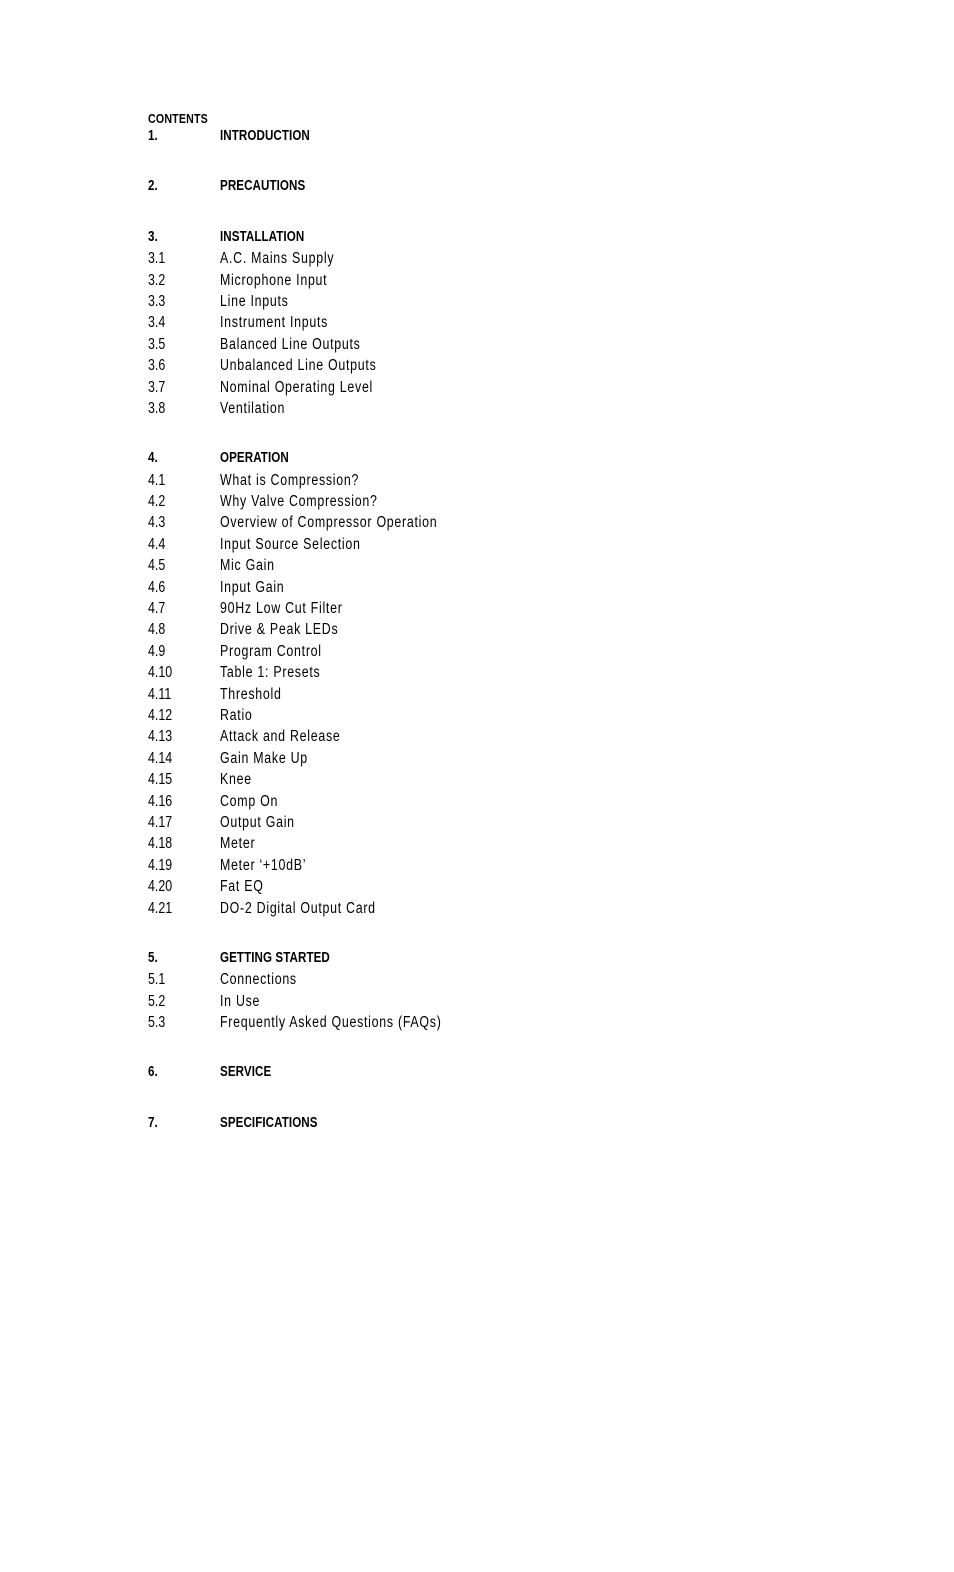  Describe the element at coordinates (498, 280) in the screenshot. I see `toc-subsection-row: 3.2 Microphone Input` at that location.